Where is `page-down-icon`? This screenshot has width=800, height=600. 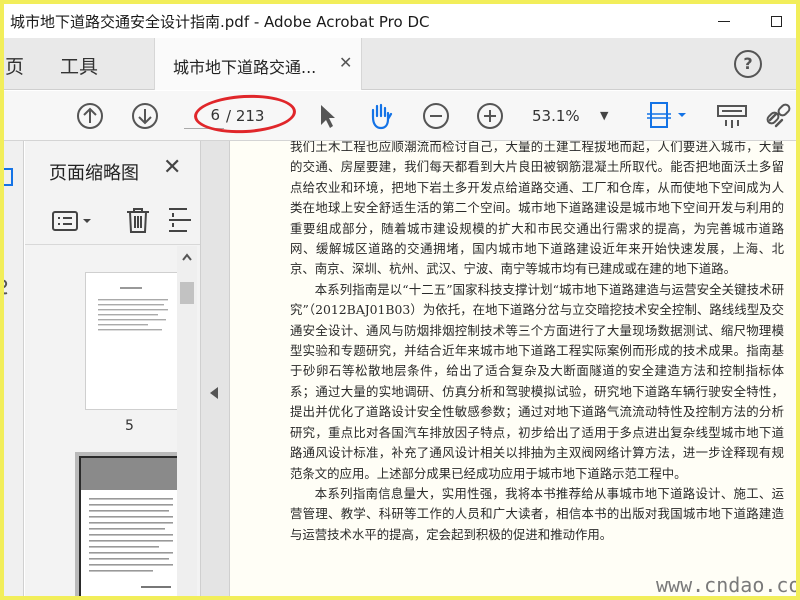 page-down-icon is located at coordinates (145, 116).